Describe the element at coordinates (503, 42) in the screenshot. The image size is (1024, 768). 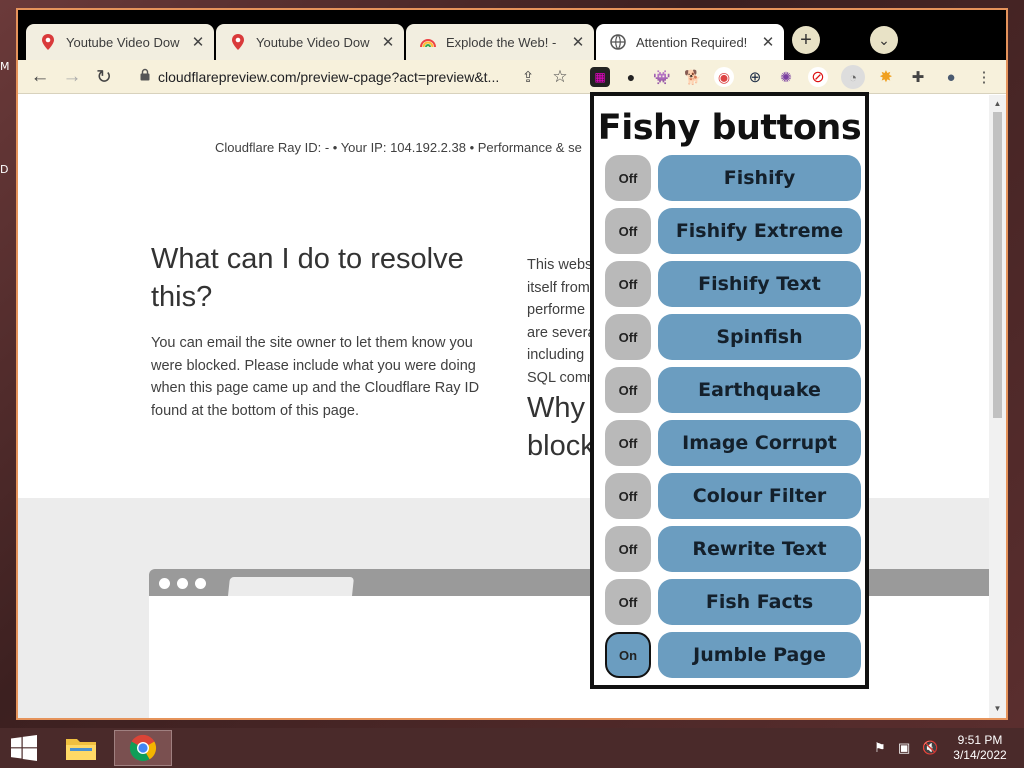
I see `tab-title: Explode the Web! - Chr` at that location.